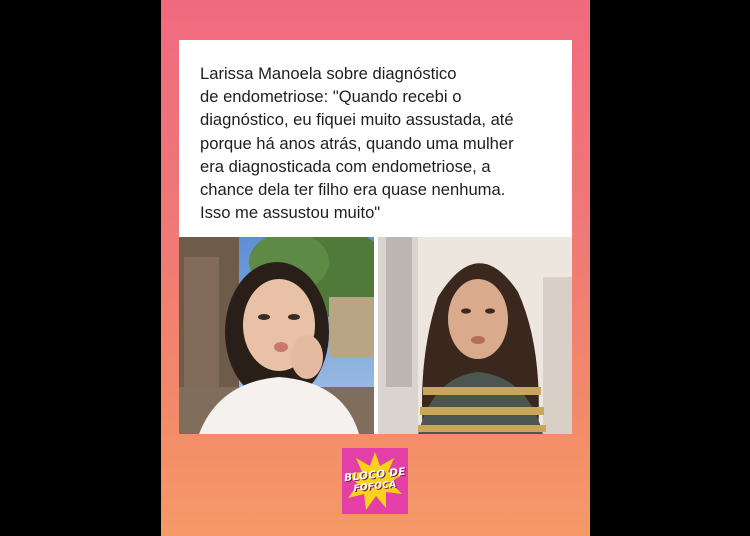 This screenshot has height=536, width=750. Describe the element at coordinates (375, 481) in the screenshot. I see `bloco-de-fofoca-logo: BLOCO DE FOFOCA` at that location.